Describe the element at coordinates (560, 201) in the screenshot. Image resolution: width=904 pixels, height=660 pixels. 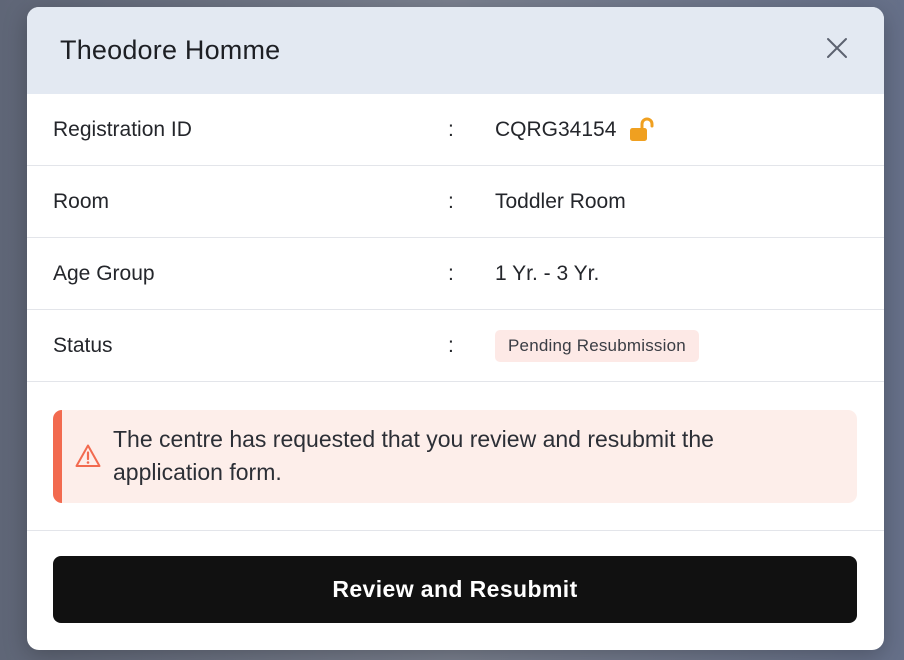
I see `room-value: Toddler Room` at that location.